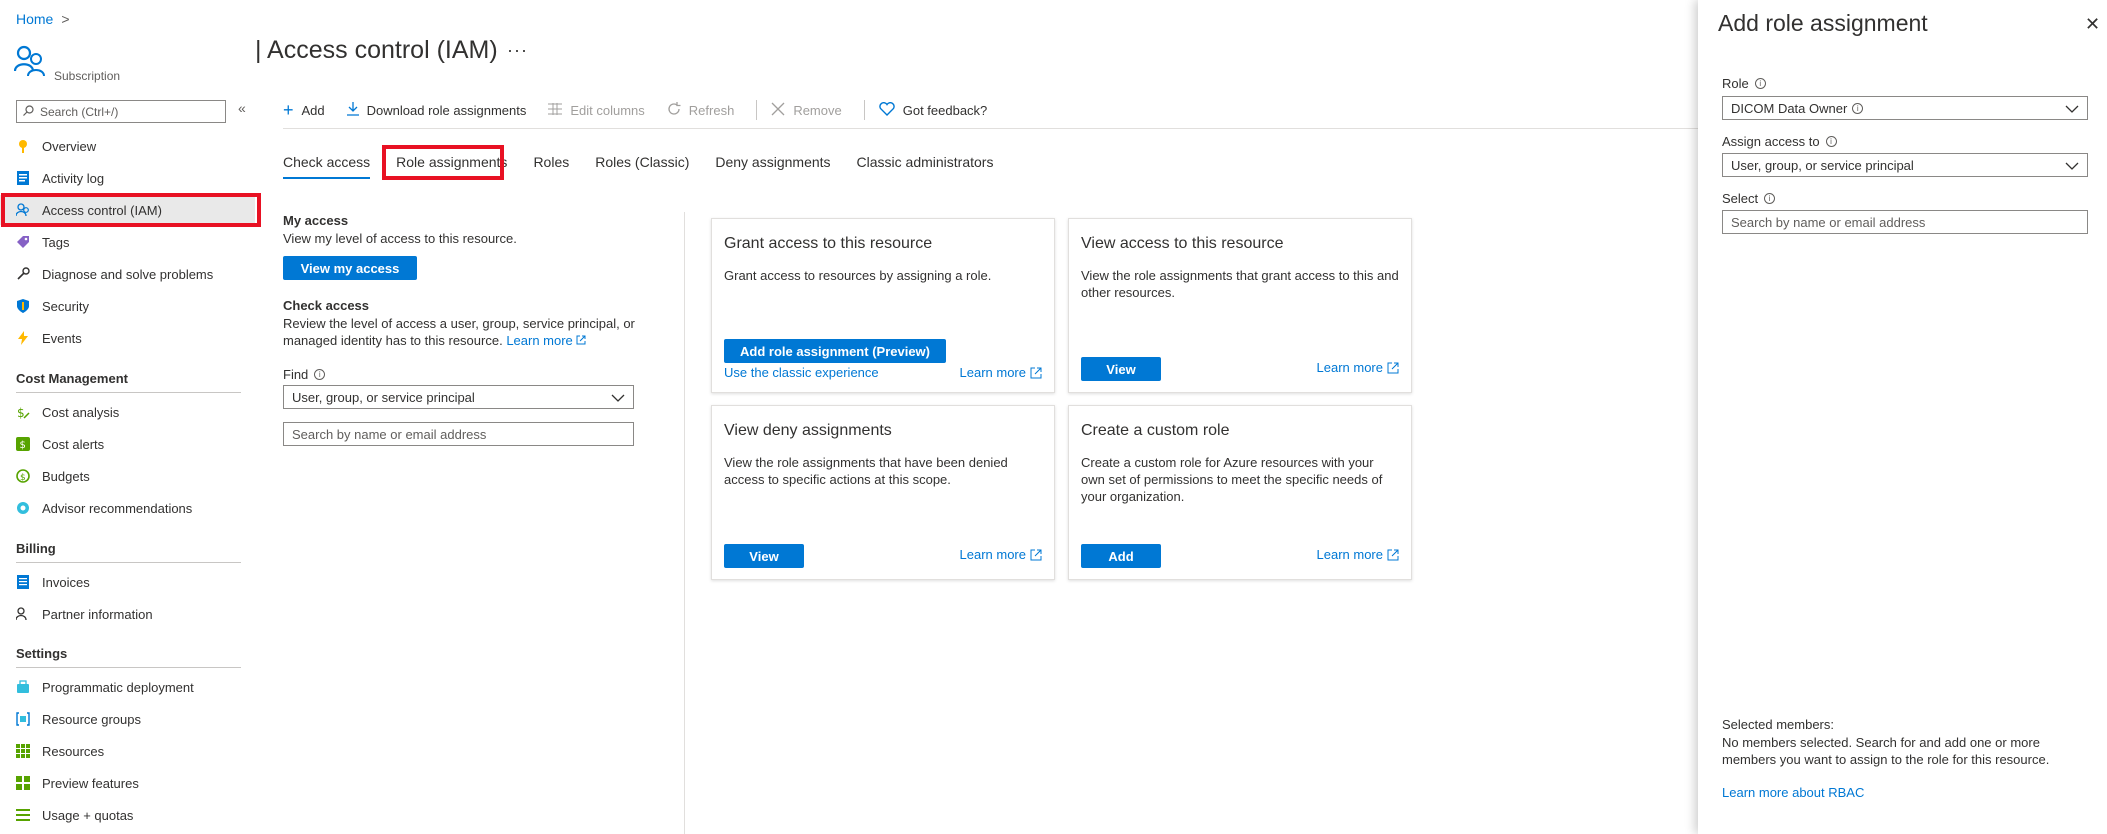  What do you see at coordinates (127, 815) in the screenshot?
I see `sidebar-item-usage-quotas: Usage + quotas` at bounding box center [127, 815].